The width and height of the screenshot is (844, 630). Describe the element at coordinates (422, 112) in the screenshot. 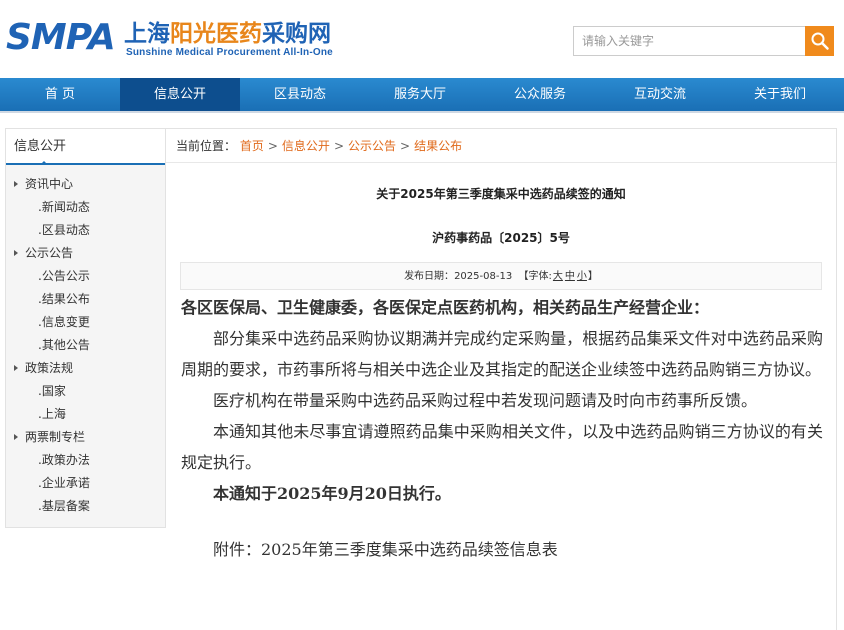

I see `nav-divider` at that location.